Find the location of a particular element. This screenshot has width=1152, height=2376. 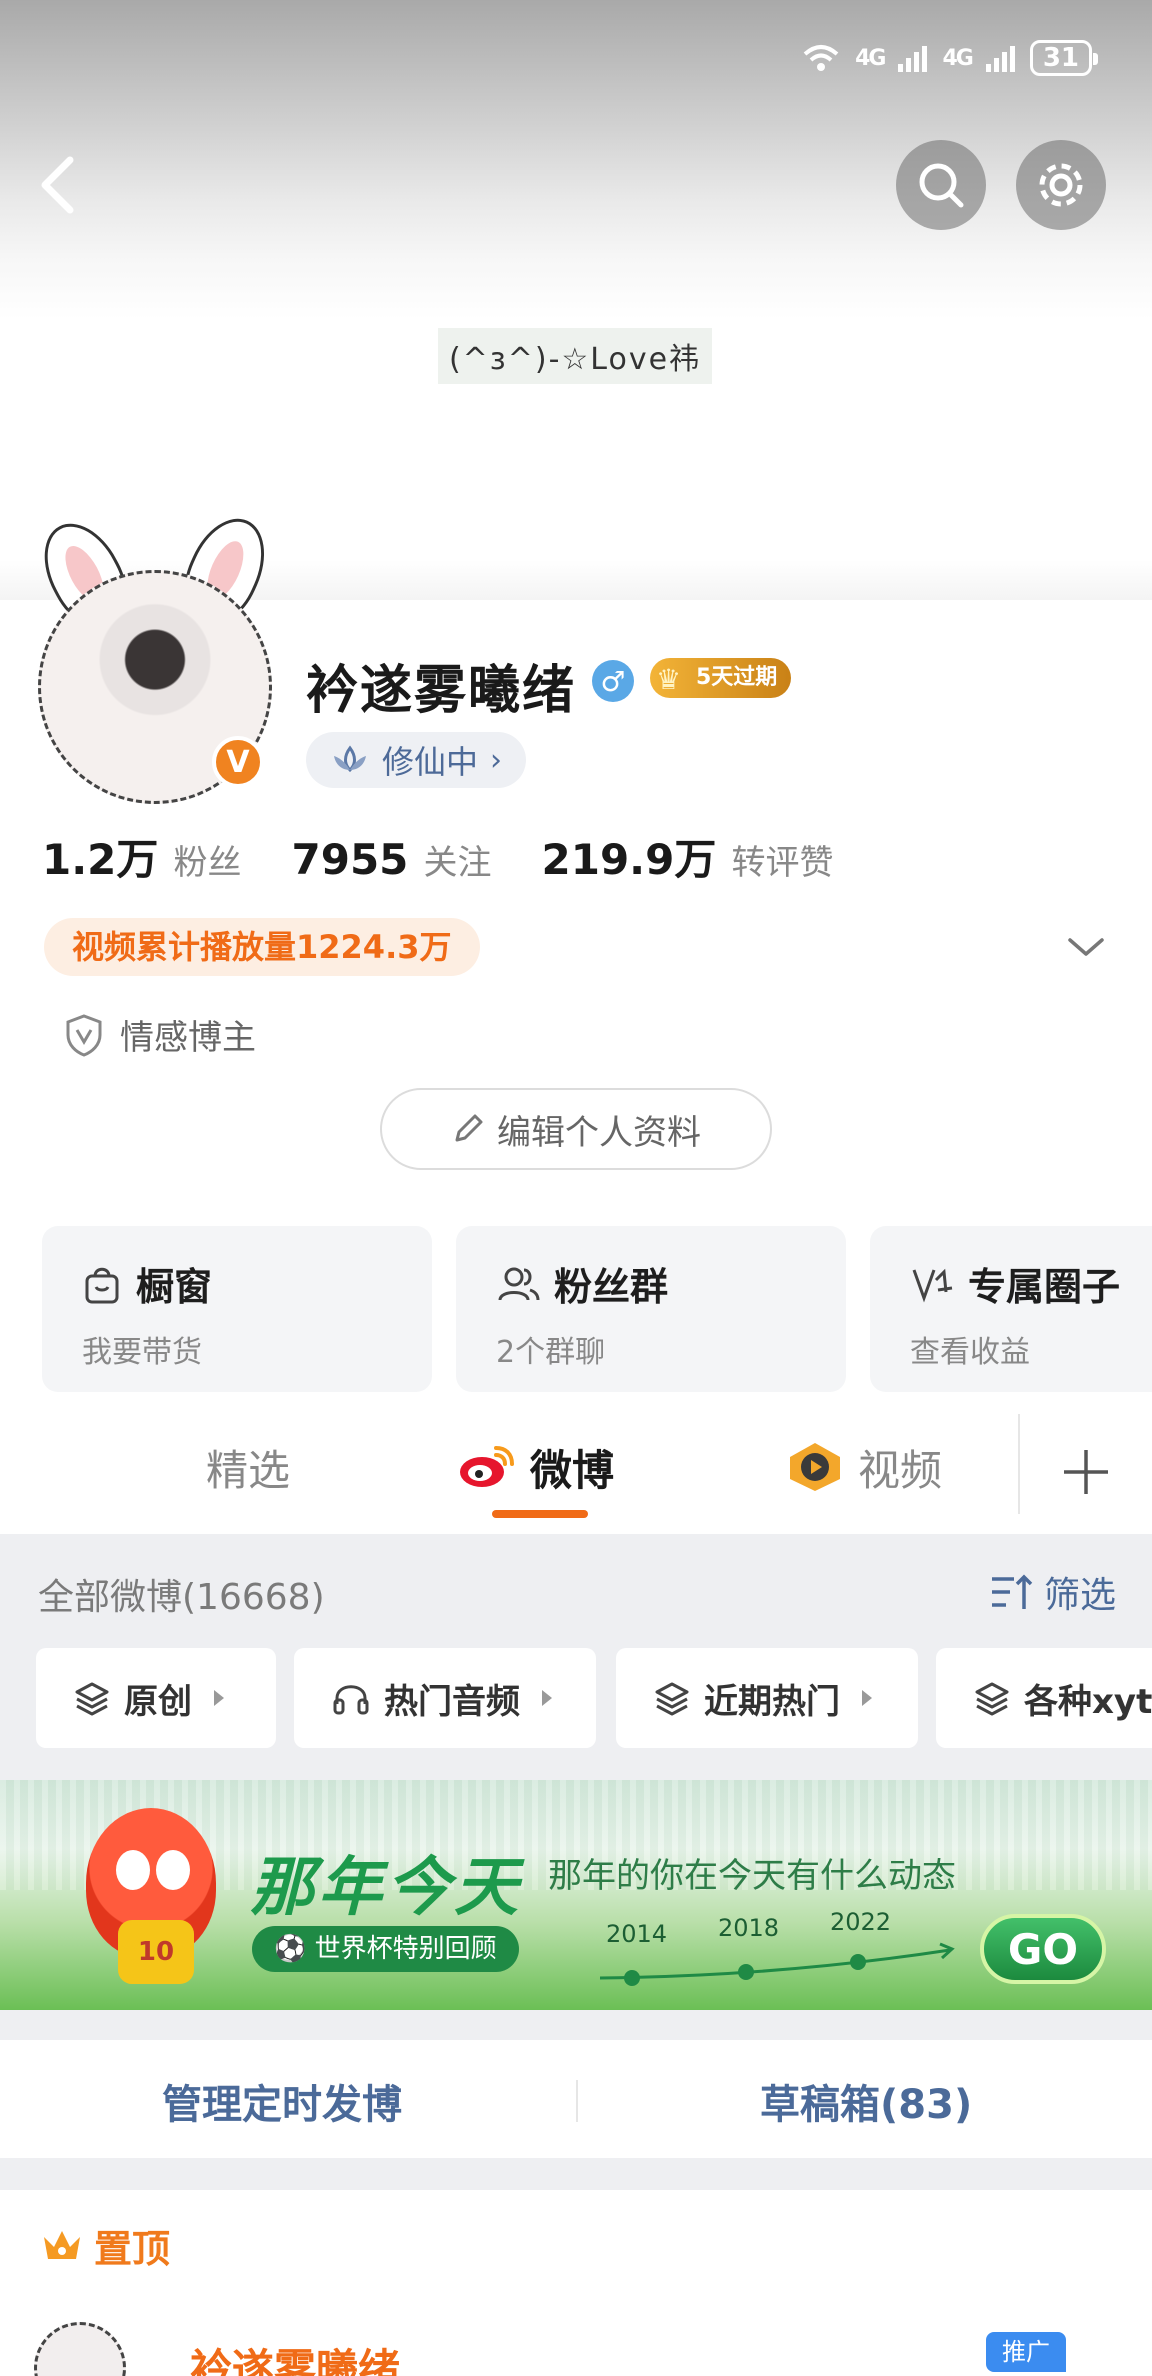

card-exclusive-circle: 专属圈子 查看收益 is located at coordinates (1011, 1309).